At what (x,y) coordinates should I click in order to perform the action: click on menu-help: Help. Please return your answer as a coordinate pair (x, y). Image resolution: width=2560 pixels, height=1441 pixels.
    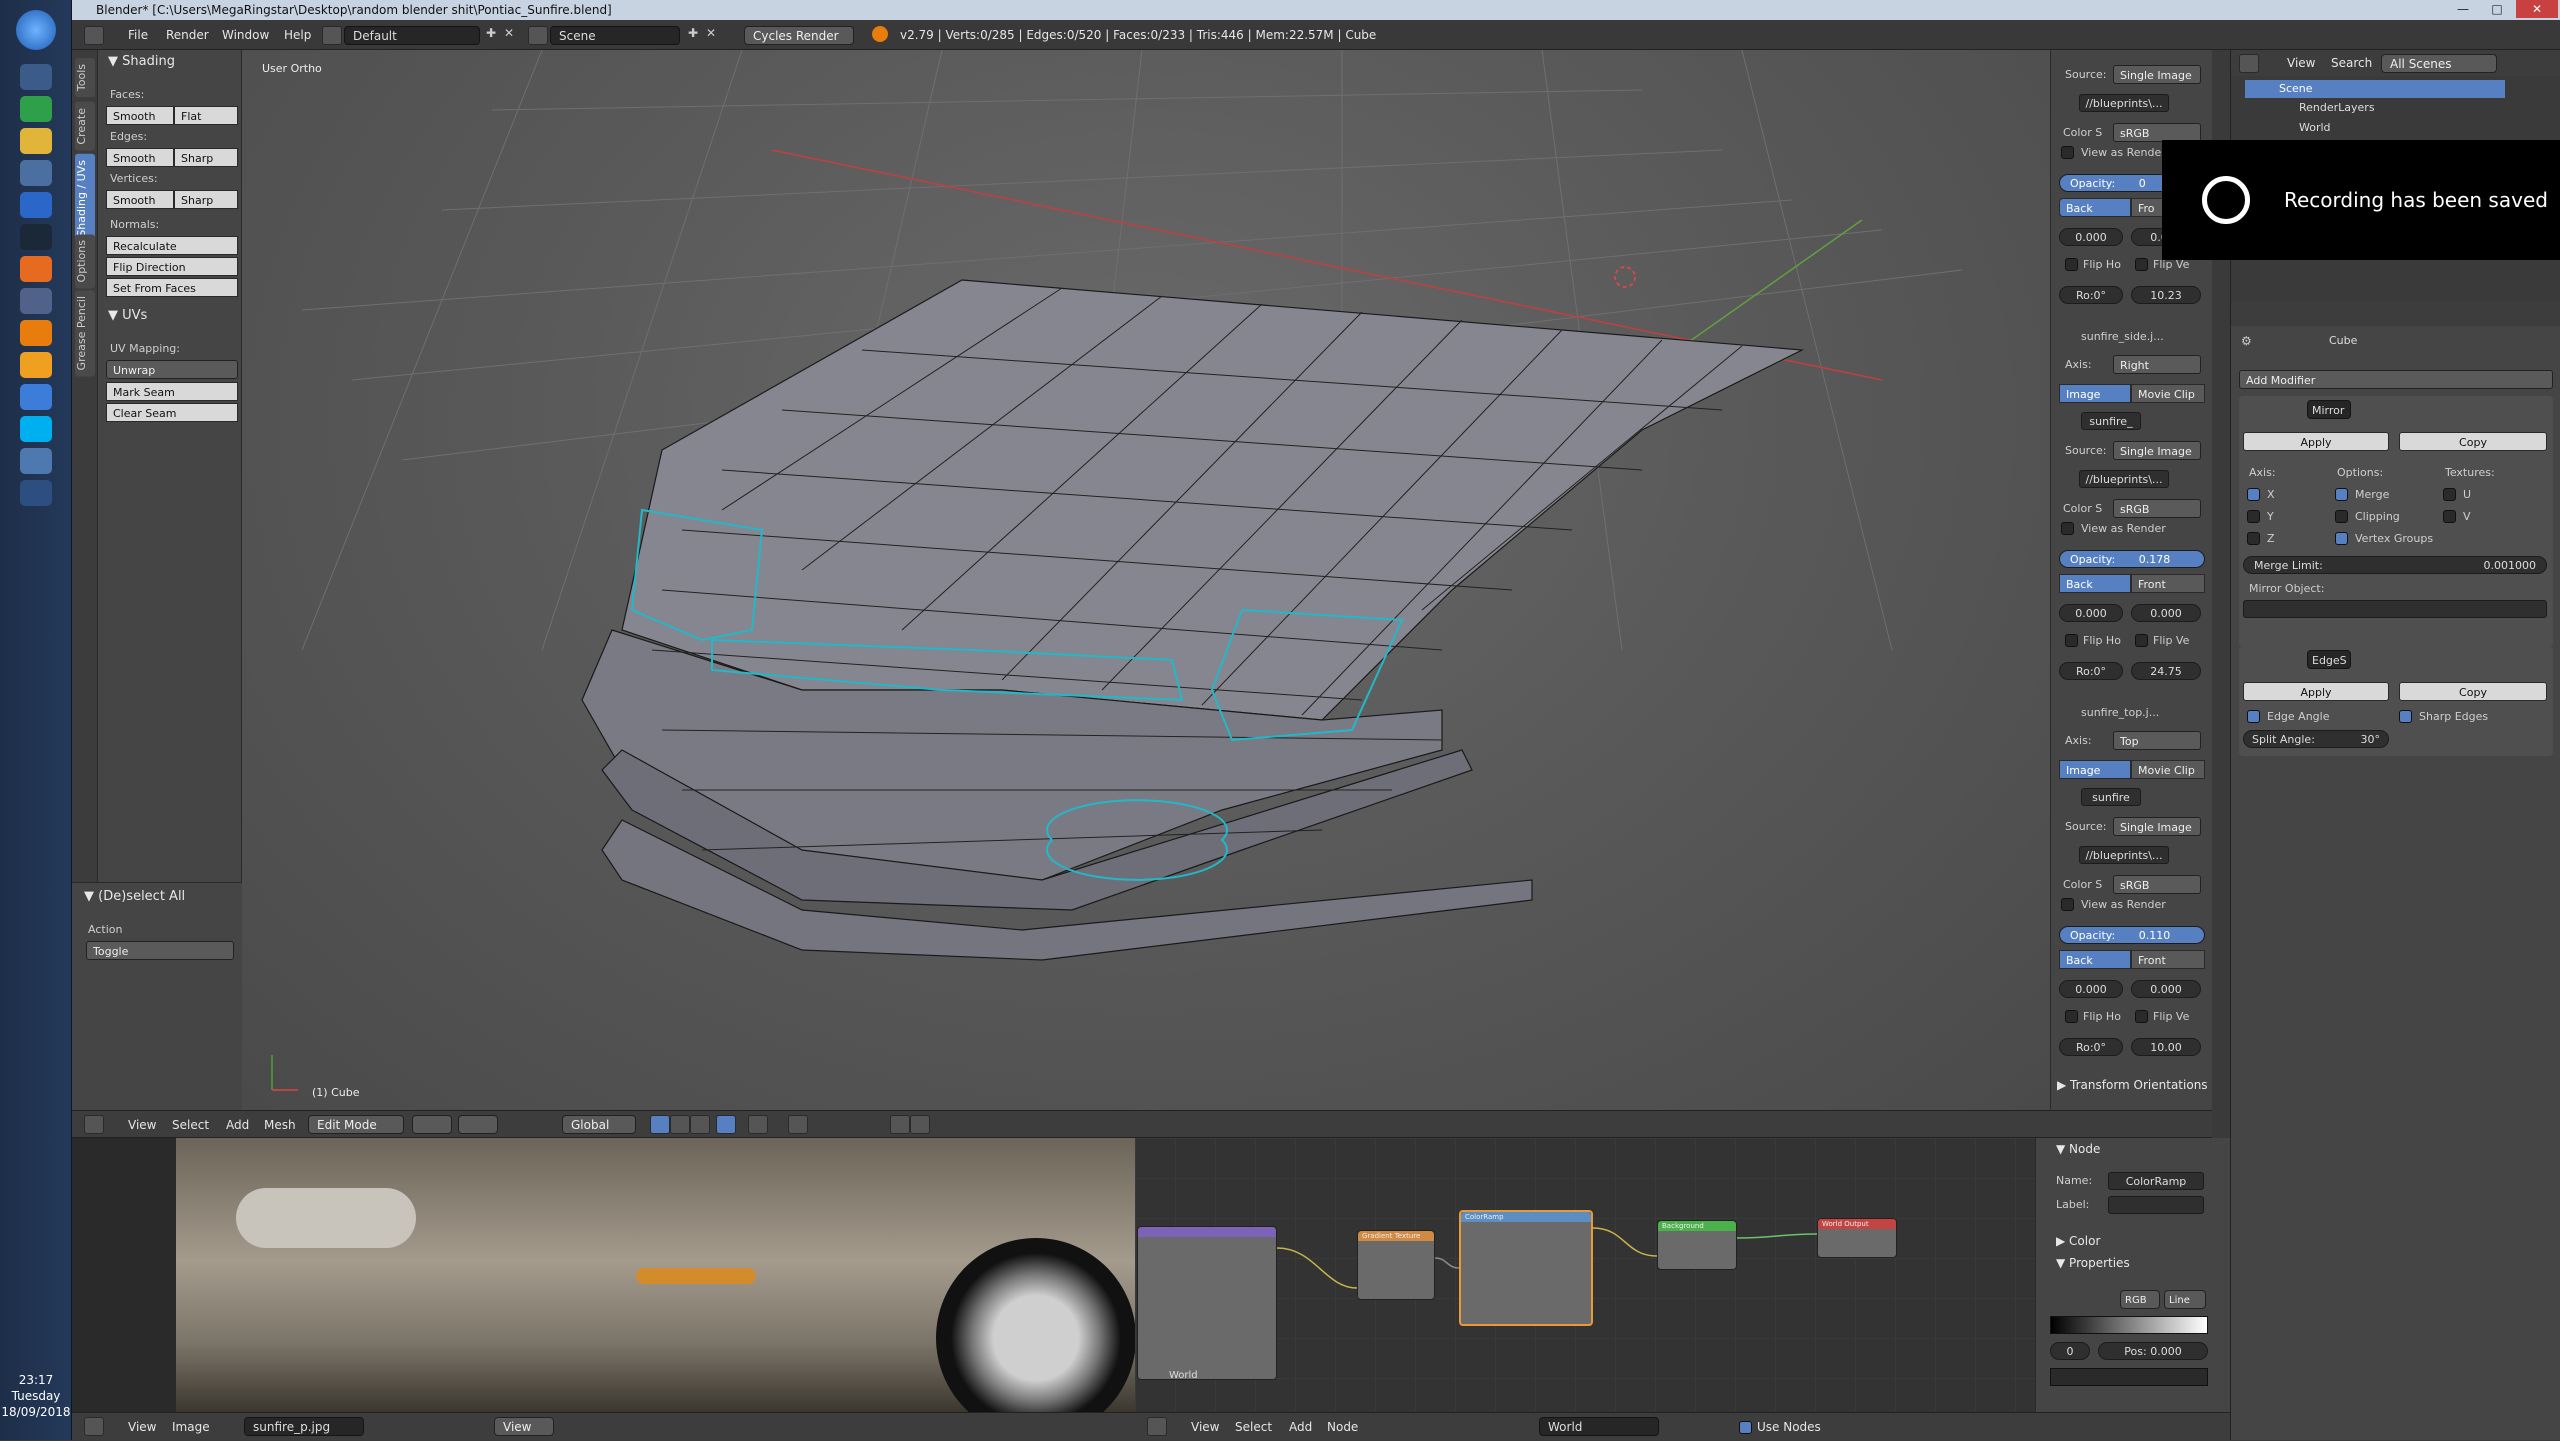
    Looking at the image, I should click on (297, 35).